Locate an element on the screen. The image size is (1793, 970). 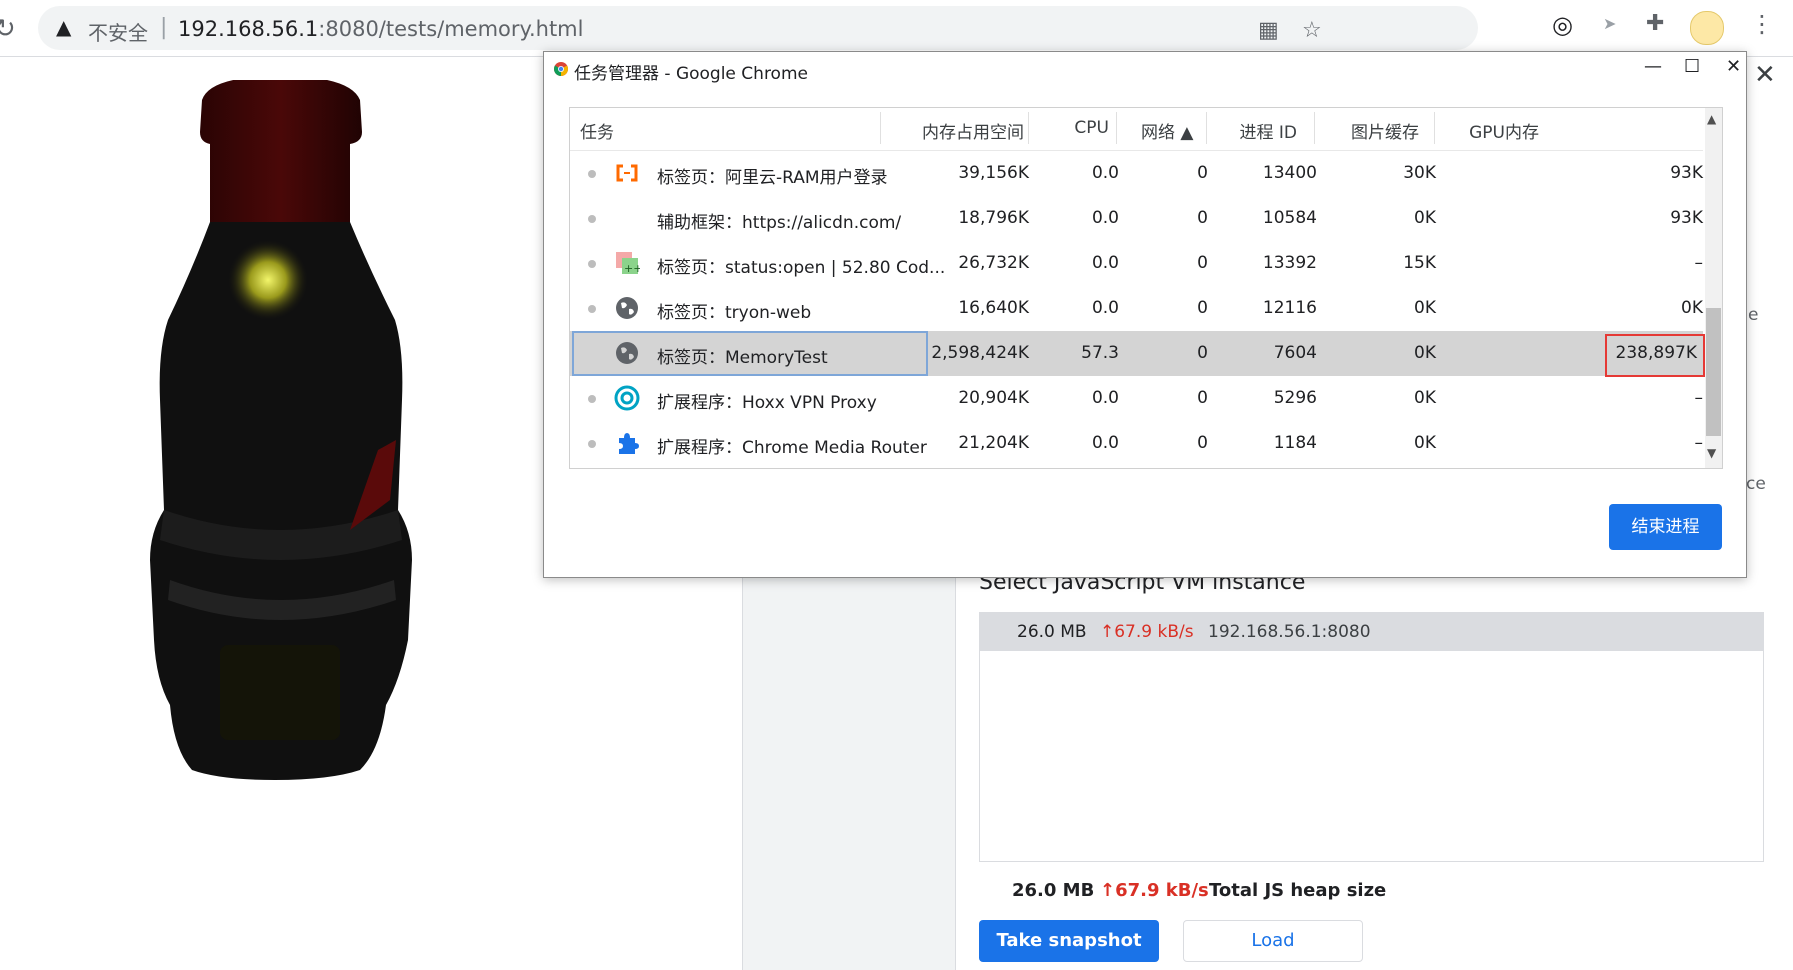
scroll-up-arrow-icon: ▲ is located at coordinates (1711, 119).